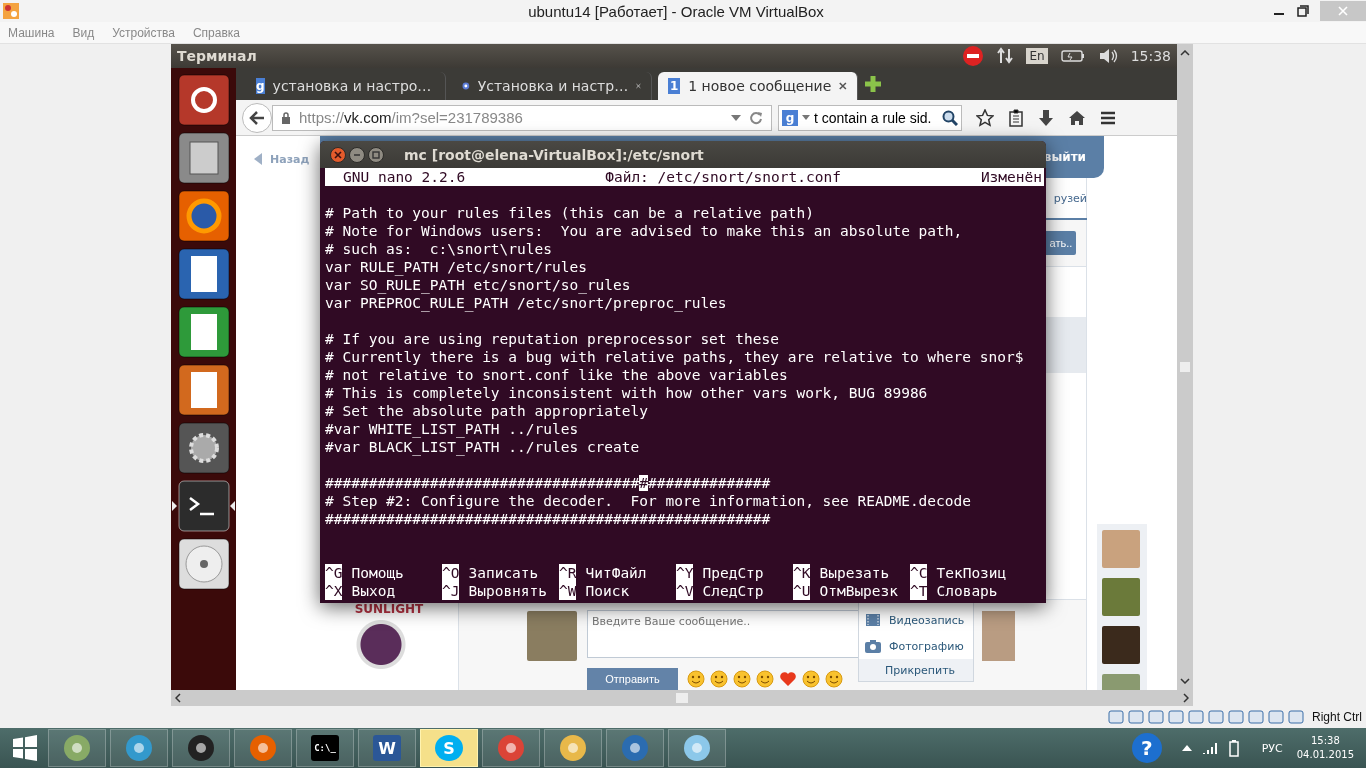 The image size is (1366, 768). I want to click on action-button: ать.., so click(1061, 243).